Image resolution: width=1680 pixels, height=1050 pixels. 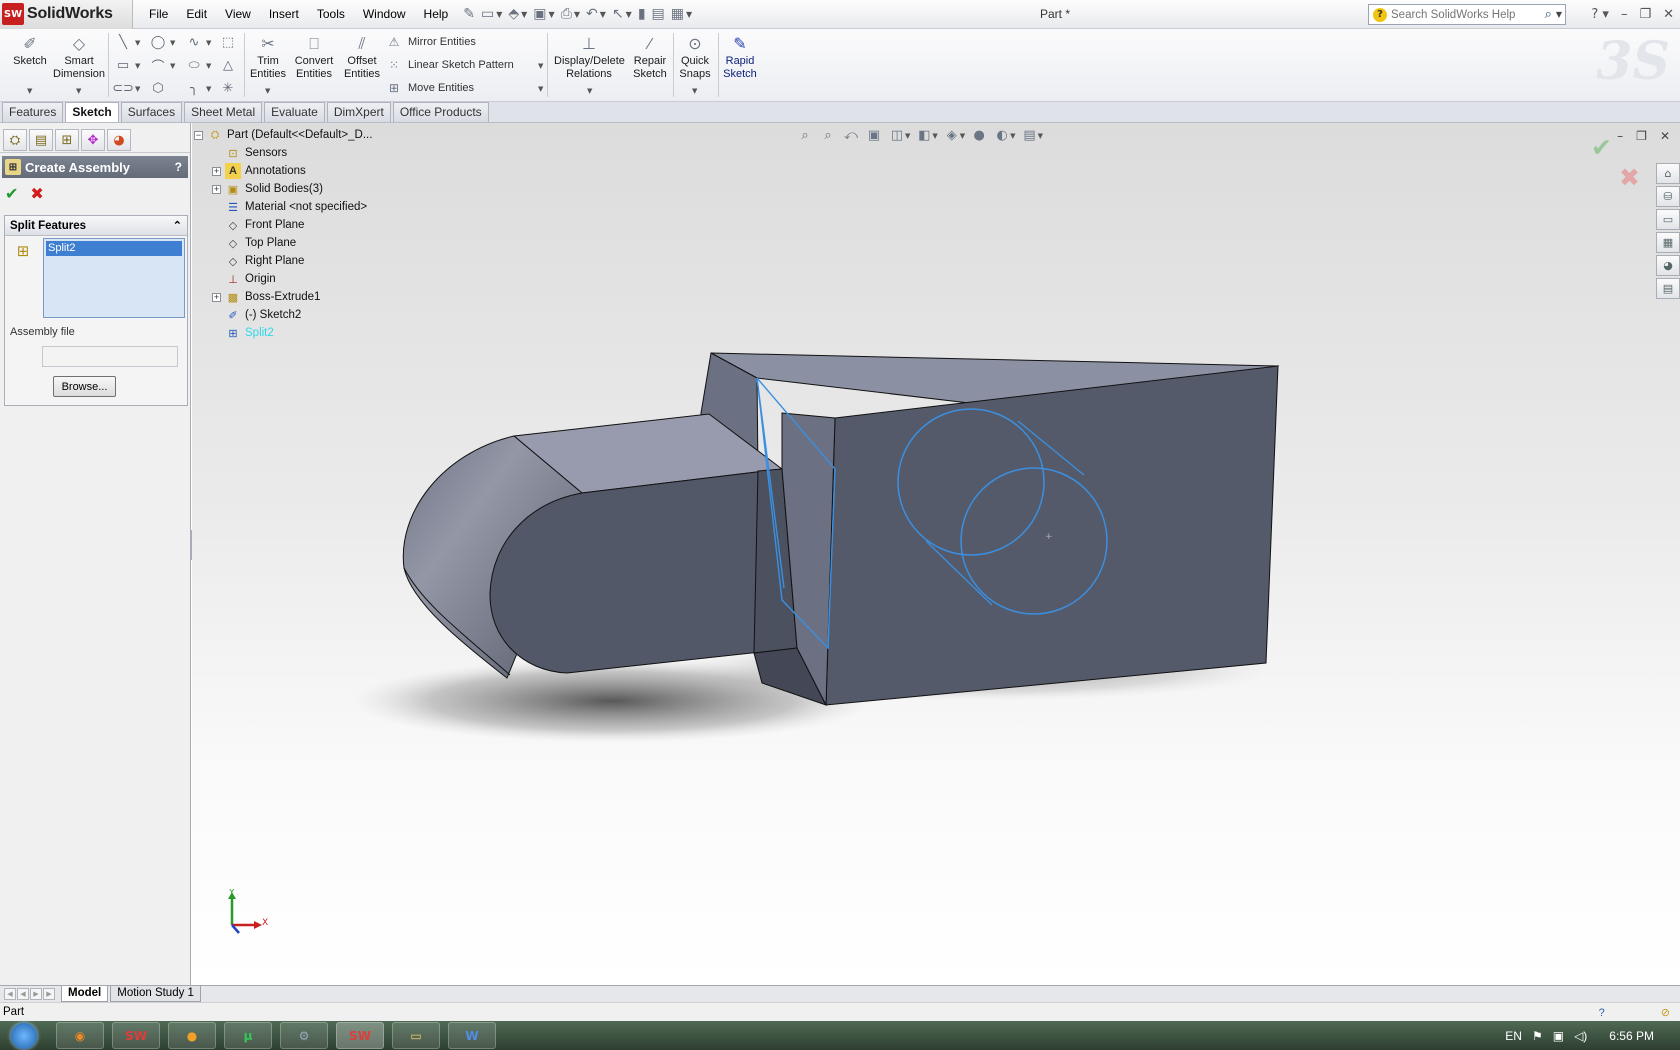 What do you see at coordinates (360, 1035) in the screenshot?
I see `solidworks-active-taskbar-icon: SW` at bounding box center [360, 1035].